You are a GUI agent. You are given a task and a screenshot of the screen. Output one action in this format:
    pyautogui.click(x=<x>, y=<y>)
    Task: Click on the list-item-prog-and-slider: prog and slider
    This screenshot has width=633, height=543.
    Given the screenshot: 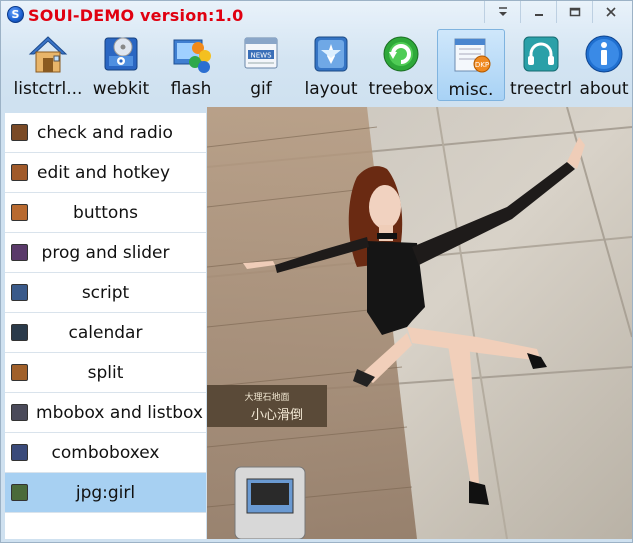 What is the action you would take?
    pyautogui.click(x=105, y=253)
    